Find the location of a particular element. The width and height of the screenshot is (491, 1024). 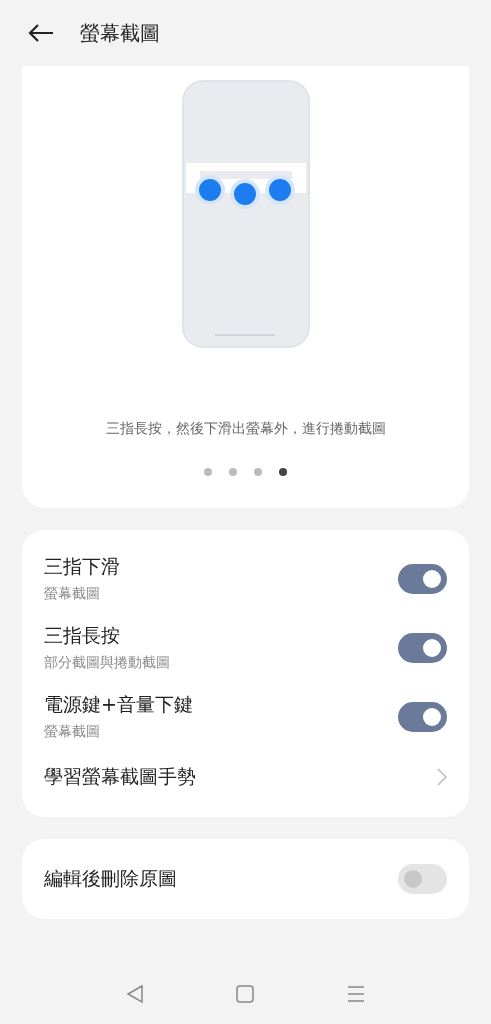

setting-title: 電源鍵+音量下鍵 is located at coordinates (119, 704).